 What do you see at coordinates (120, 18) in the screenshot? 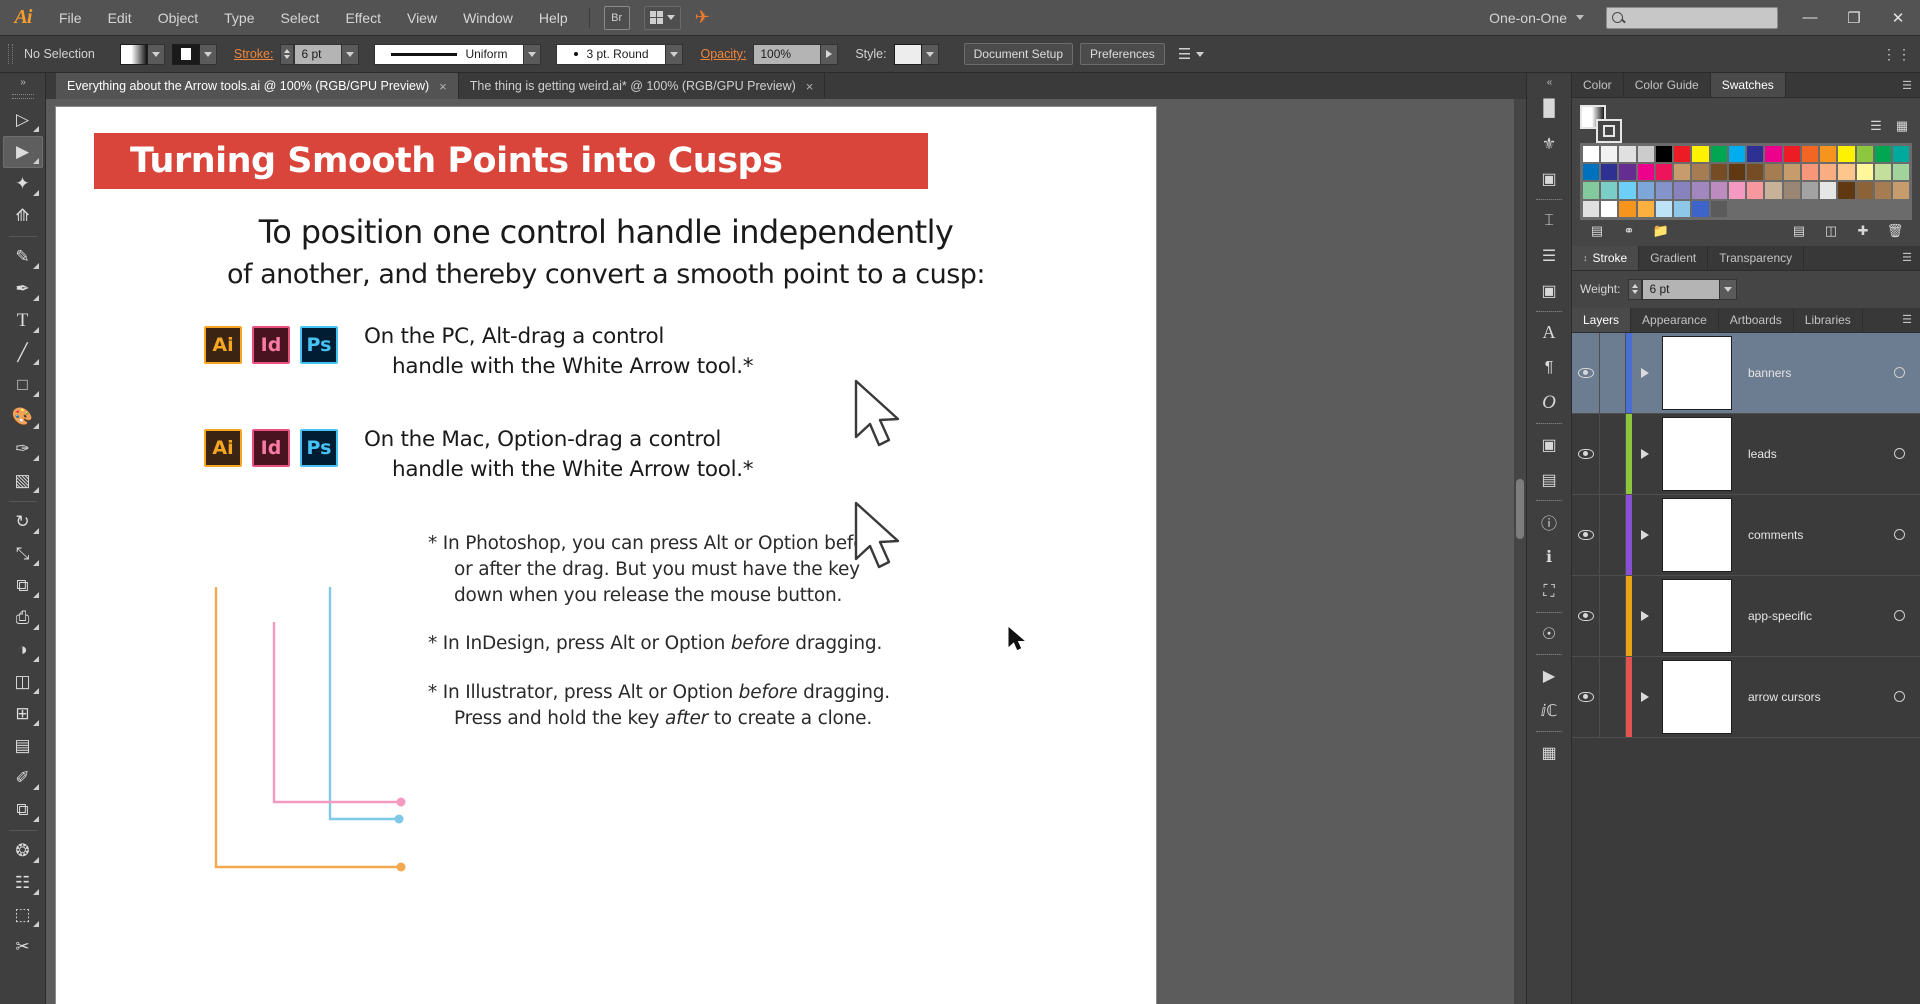
I see `menu-edit: Edit` at bounding box center [120, 18].